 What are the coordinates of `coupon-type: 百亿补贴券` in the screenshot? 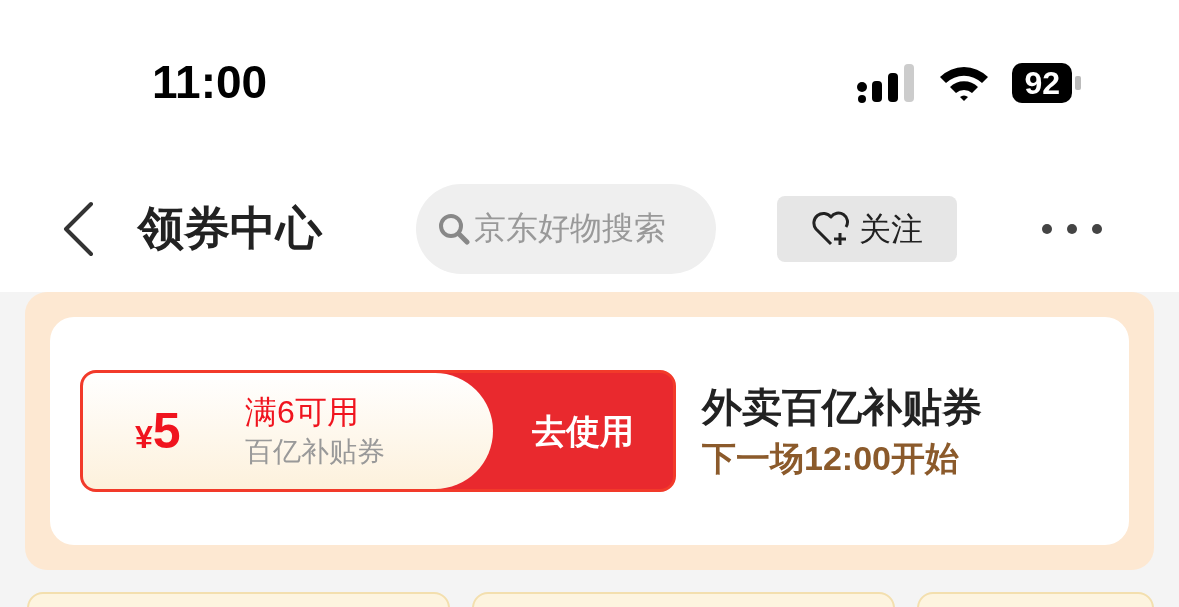 It's located at (315, 452).